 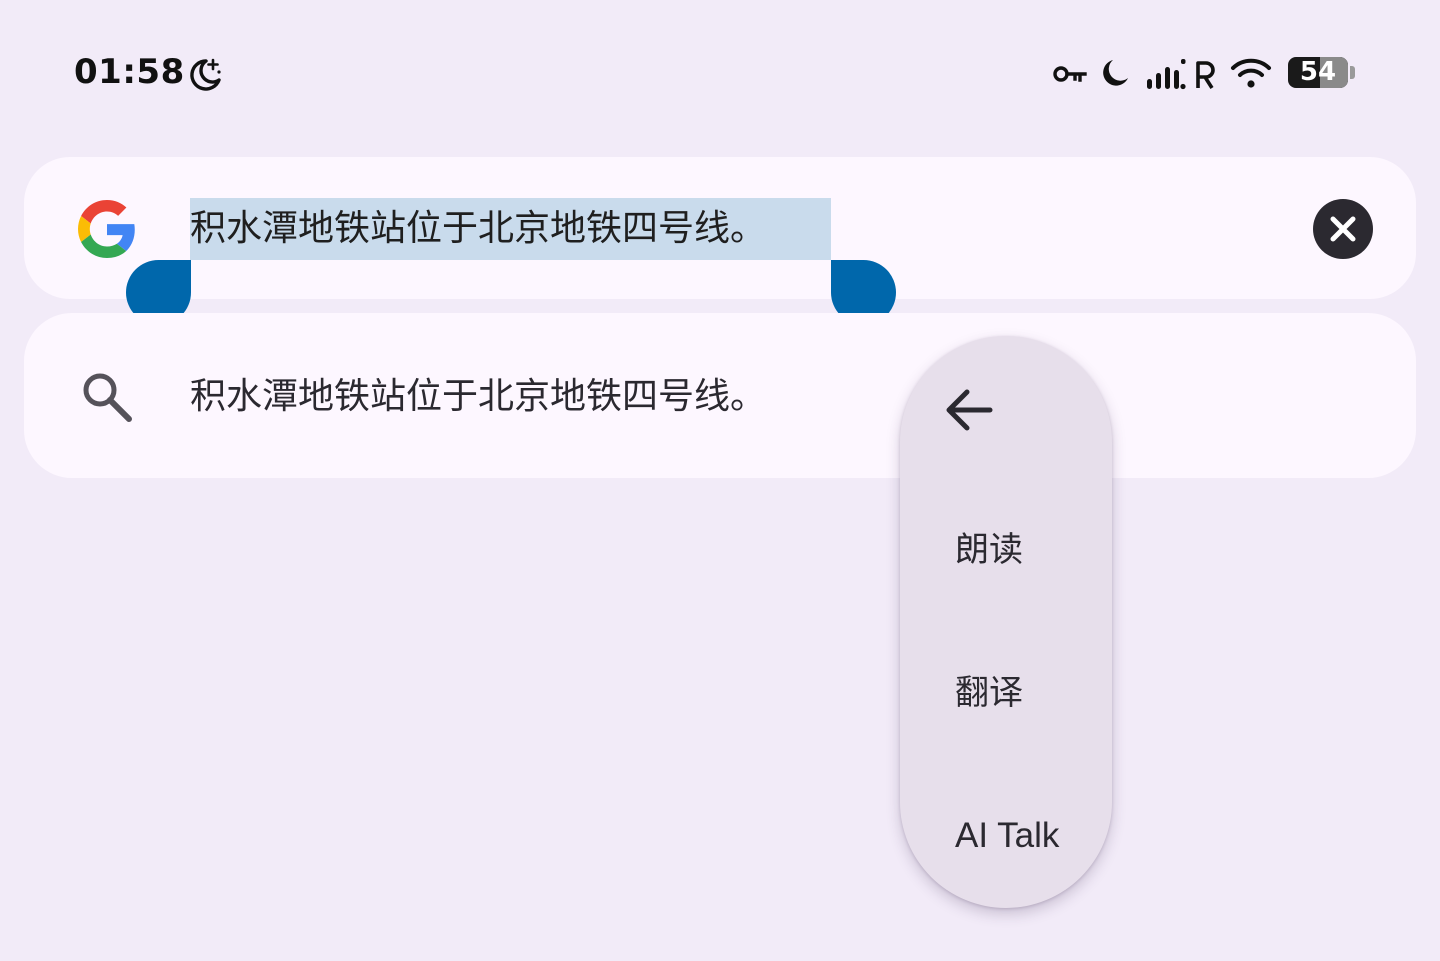 I want to click on battery-level: 54, so click(x=1318, y=72).